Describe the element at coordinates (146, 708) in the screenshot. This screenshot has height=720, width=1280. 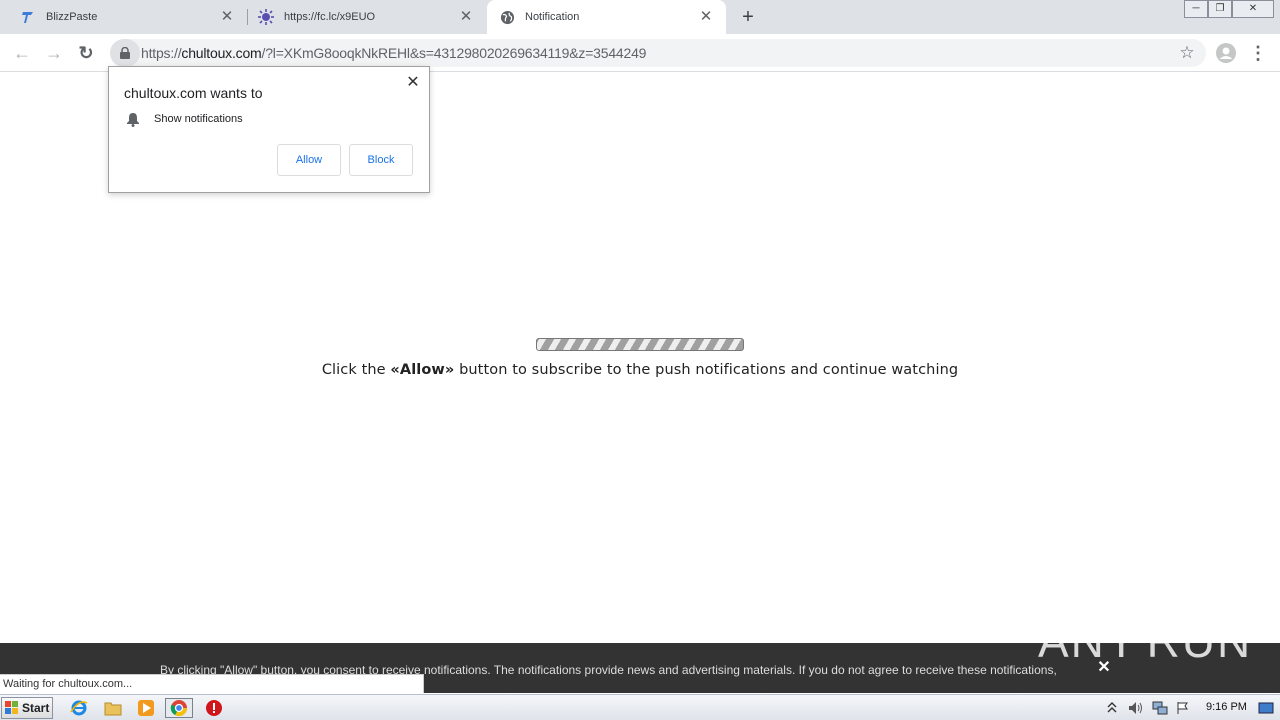
I see `media-player-icon` at that location.